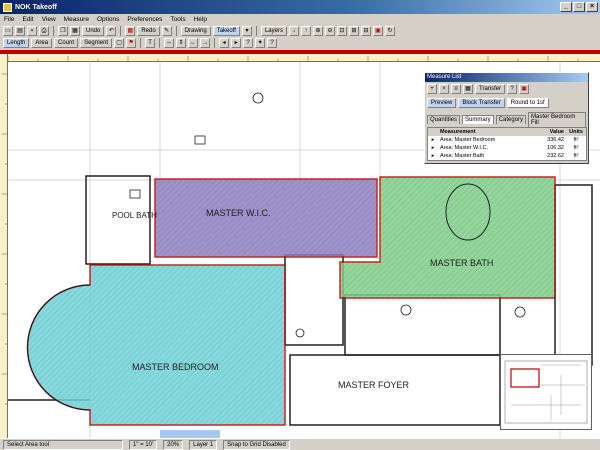 The width and height of the screenshot is (600, 450). Describe the element at coordinates (329, 31) in the screenshot. I see `zoom-out-icon: ⊖` at that location.